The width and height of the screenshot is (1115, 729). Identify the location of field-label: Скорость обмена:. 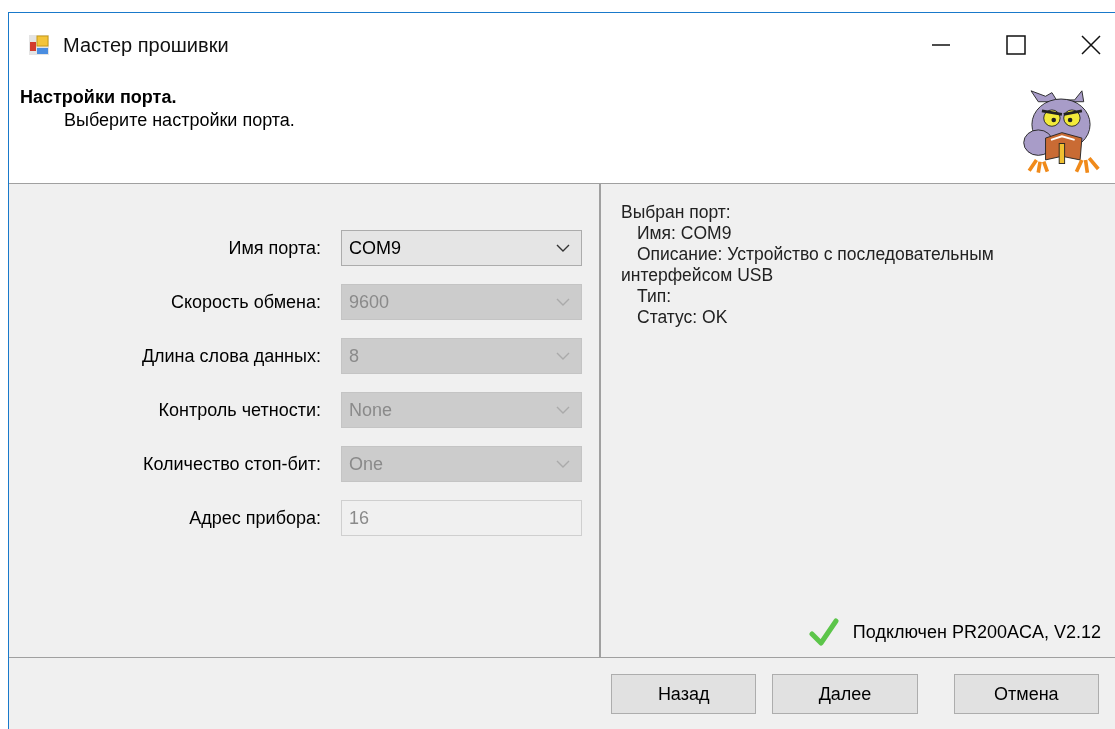
(245, 302).